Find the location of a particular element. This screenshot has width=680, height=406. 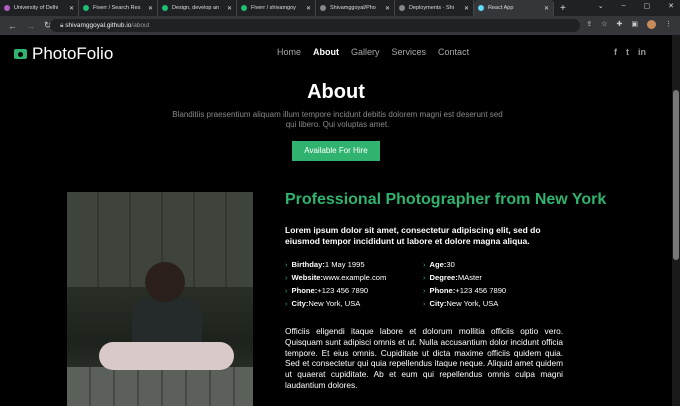

browser-tab: Shivamggoyal/Pho ✕ is located at coordinates (355, 8).